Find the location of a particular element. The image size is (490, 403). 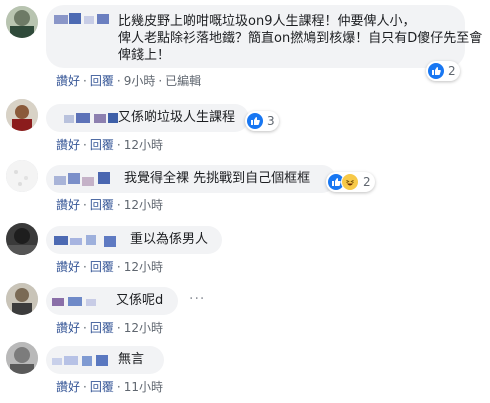

comment-bubble: 我覺得全裸 先挑戰到自己個框框 is located at coordinates (191, 179).